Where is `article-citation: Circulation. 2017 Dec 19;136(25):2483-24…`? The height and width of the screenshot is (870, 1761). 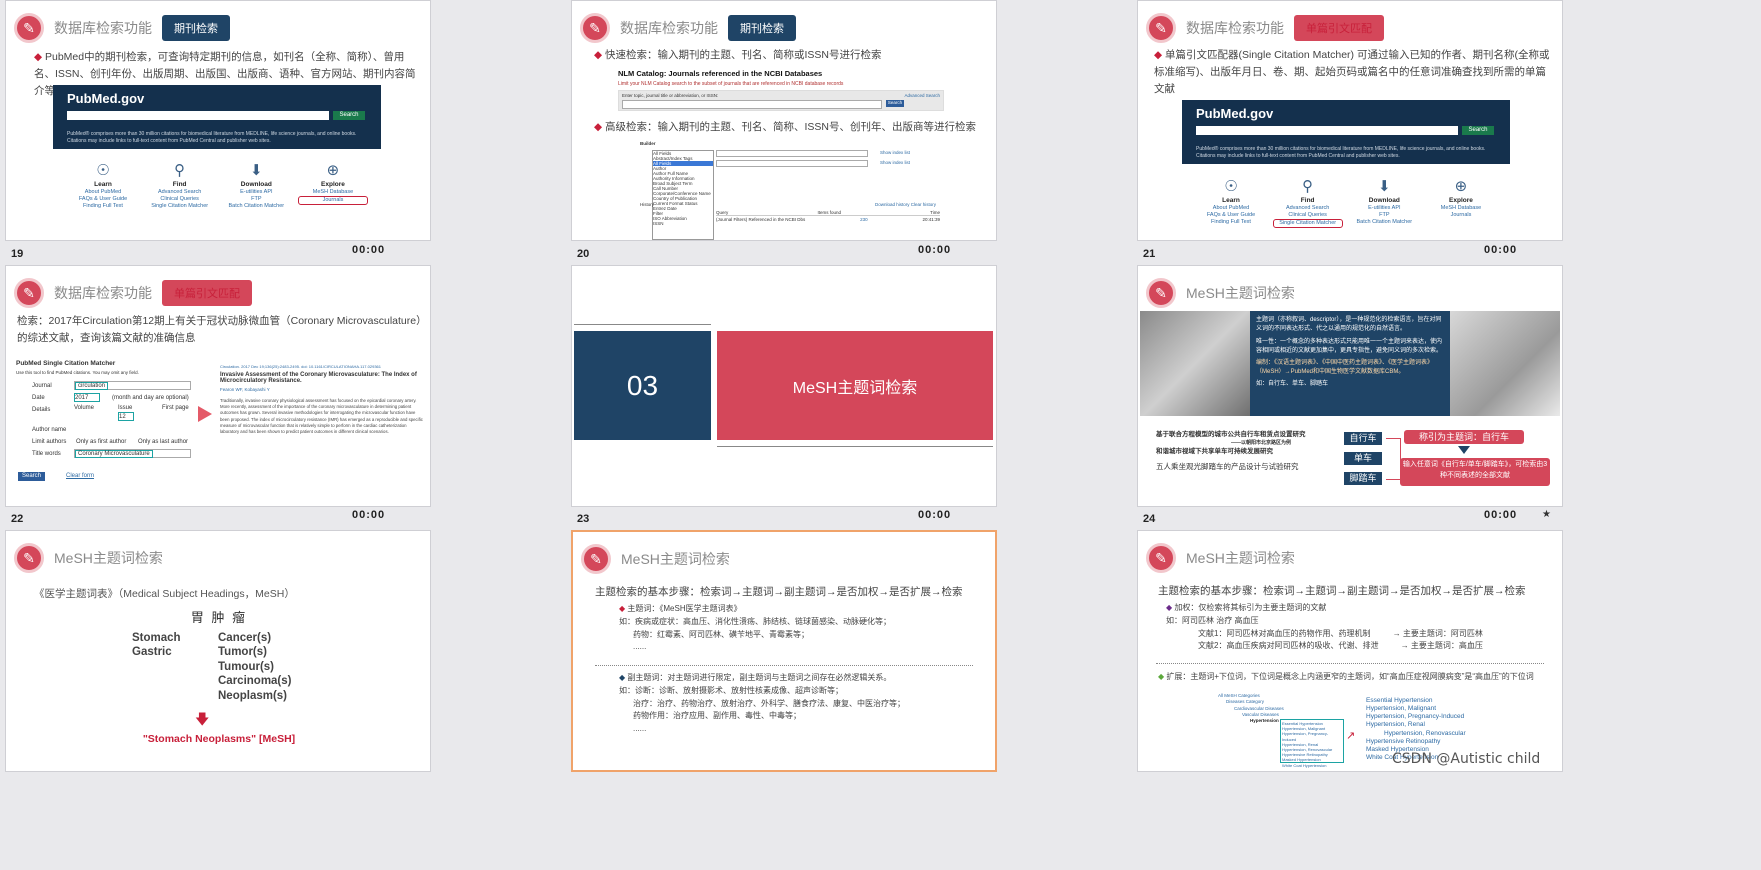
article-citation: Circulation. 2017 Dec 19;136(25):2483-24… is located at coordinates (300, 366).